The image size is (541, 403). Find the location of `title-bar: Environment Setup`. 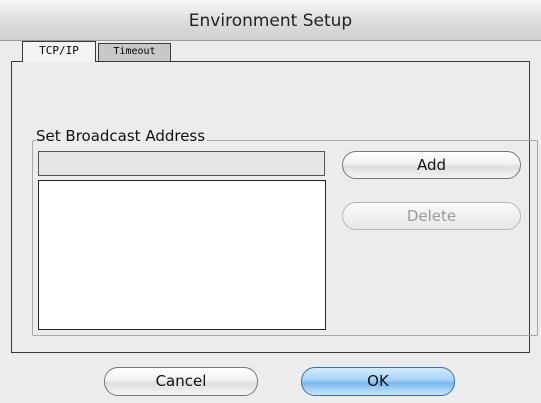

title-bar: Environment Setup is located at coordinates (270, 20).